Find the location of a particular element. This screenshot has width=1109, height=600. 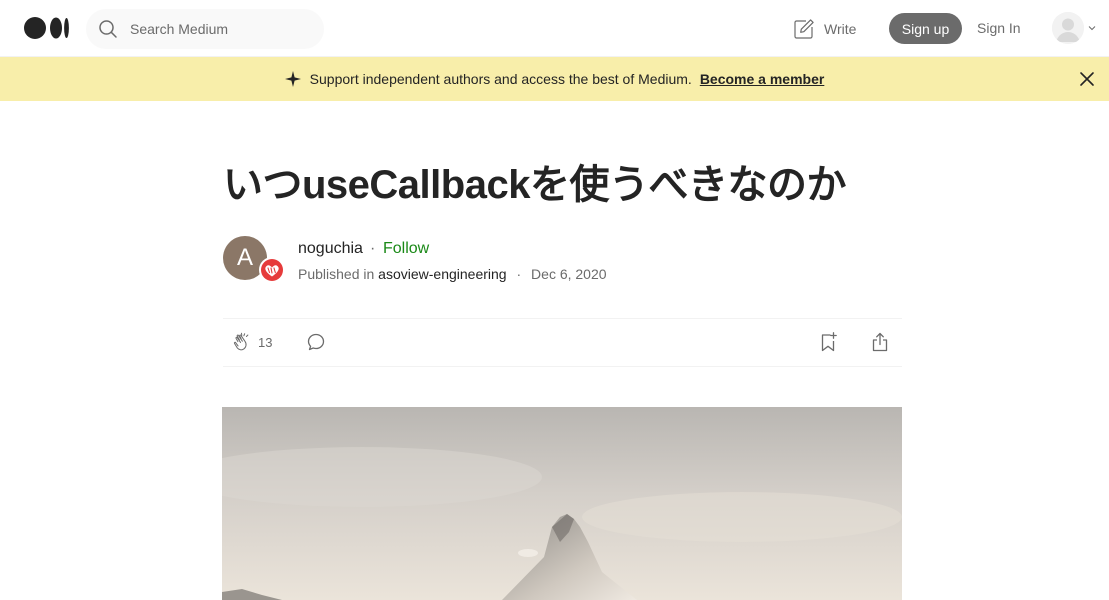

follow-button: Follow is located at coordinates (406, 249).